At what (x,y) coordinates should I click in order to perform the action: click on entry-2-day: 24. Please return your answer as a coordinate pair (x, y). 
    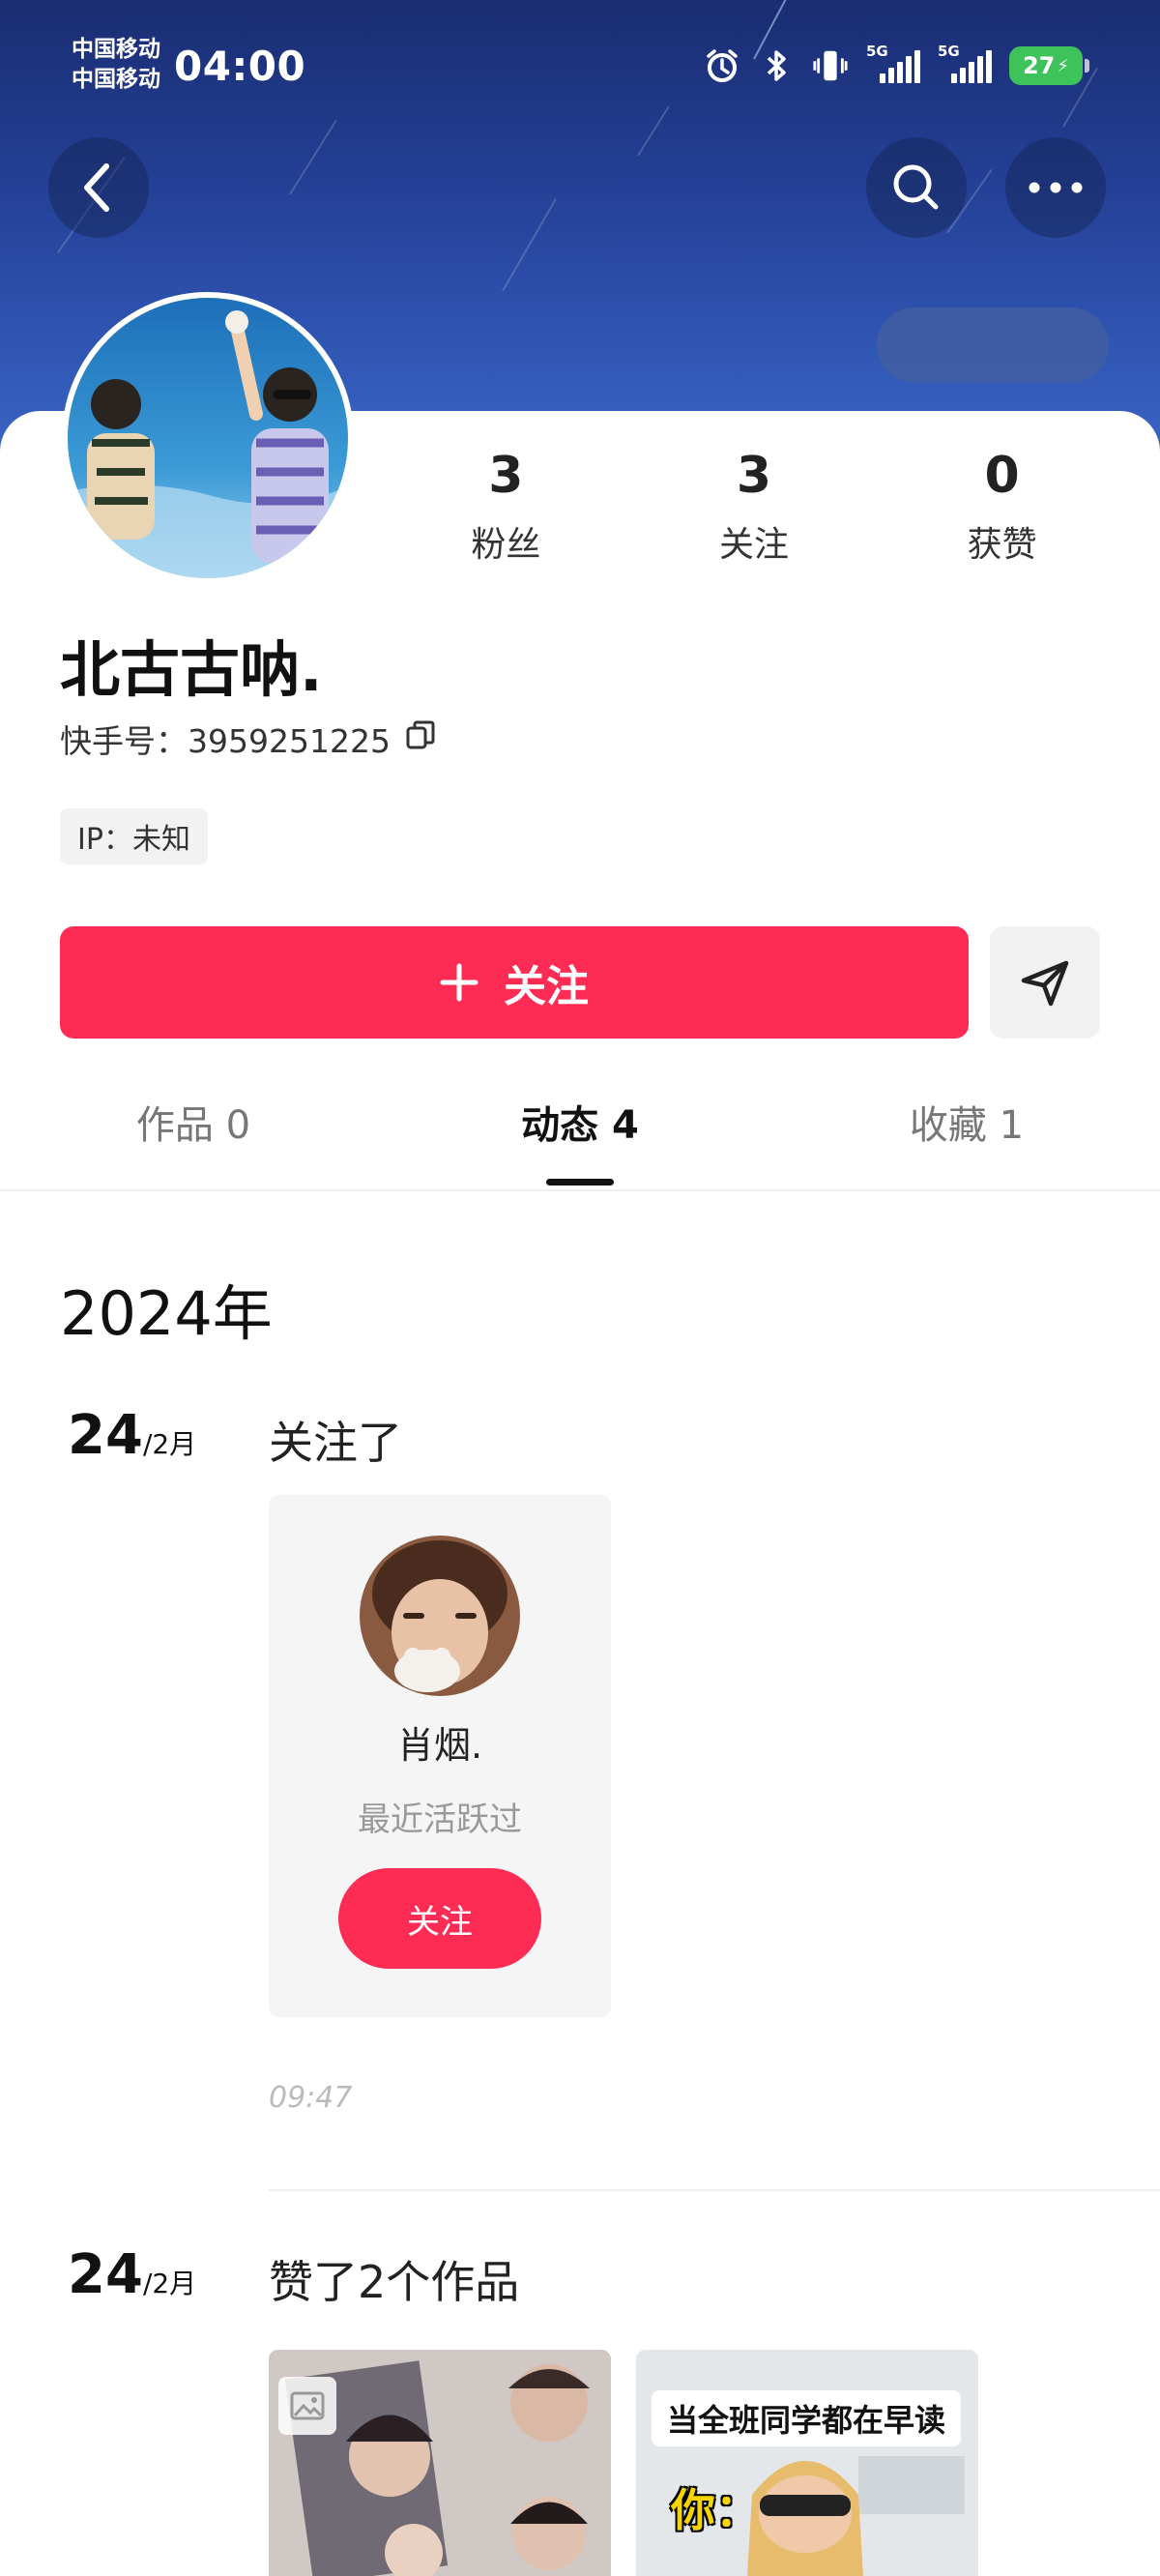
    Looking at the image, I should click on (105, 2274).